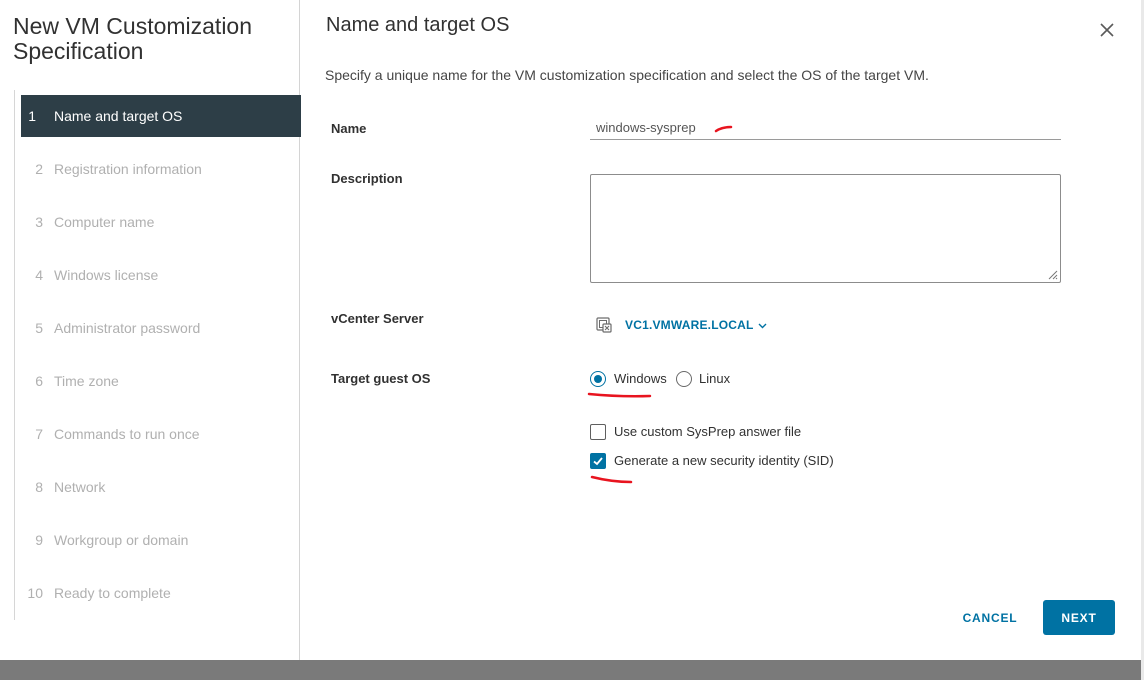 The width and height of the screenshot is (1144, 680). Describe the element at coordinates (86, 381) in the screenshot. I see `step-label: Time zone` at that location.